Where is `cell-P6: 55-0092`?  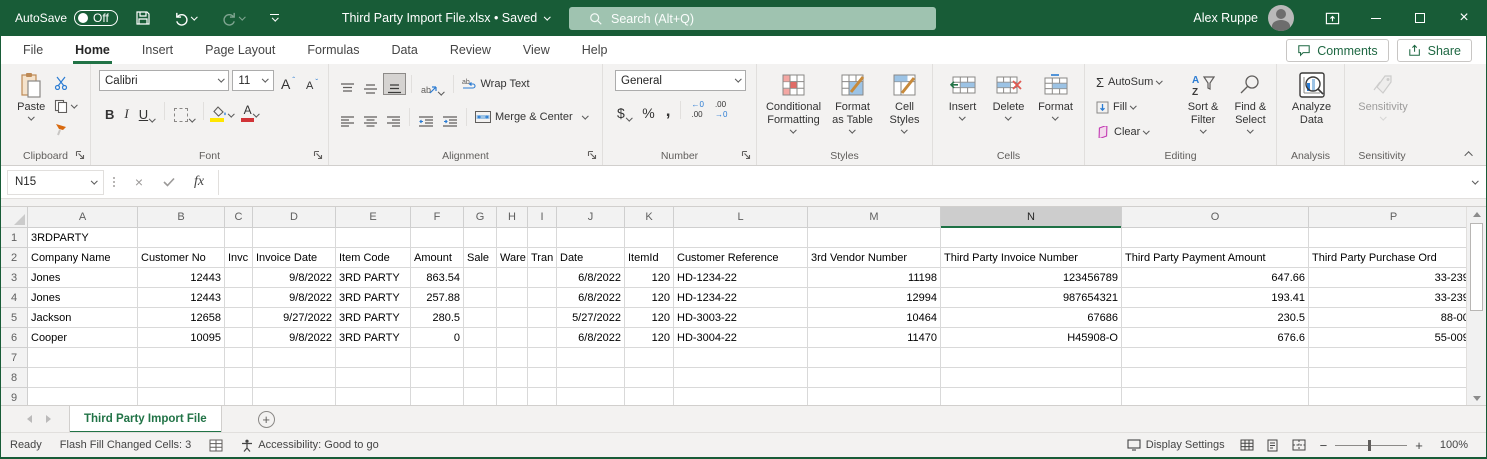
cell-P6: 55-0092 is located at coordinates (1394, 338).